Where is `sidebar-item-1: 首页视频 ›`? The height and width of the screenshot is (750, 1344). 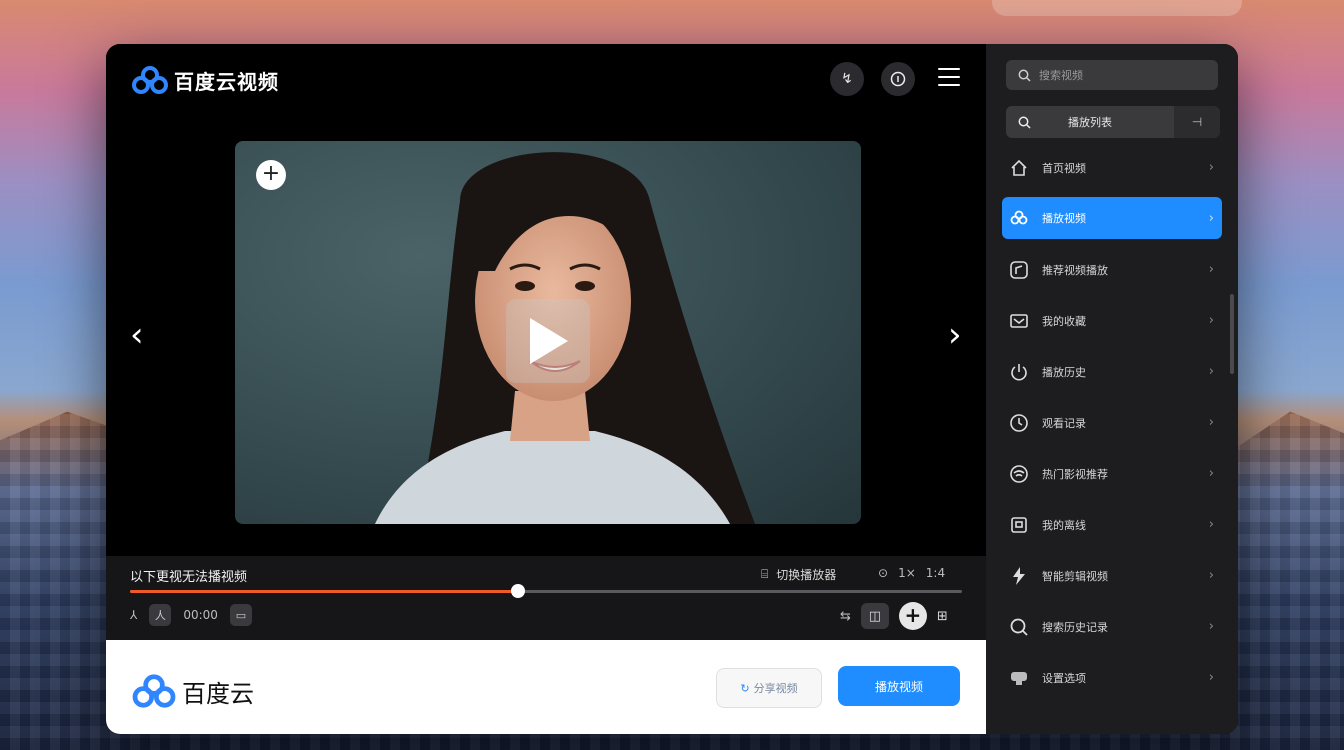
sidebar-item-1: 首页视频 › is located at coordinates (1112, 167).